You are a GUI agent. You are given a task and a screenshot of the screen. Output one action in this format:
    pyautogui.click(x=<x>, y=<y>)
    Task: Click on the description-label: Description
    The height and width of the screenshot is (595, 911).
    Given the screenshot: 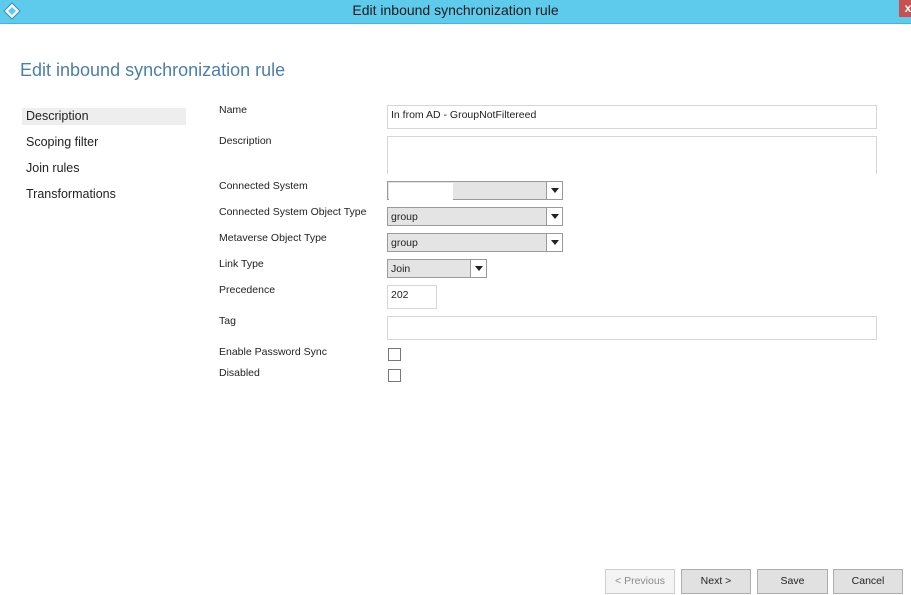 What is the action you would take?
    pyautogui.click(x=245, y=141)
    